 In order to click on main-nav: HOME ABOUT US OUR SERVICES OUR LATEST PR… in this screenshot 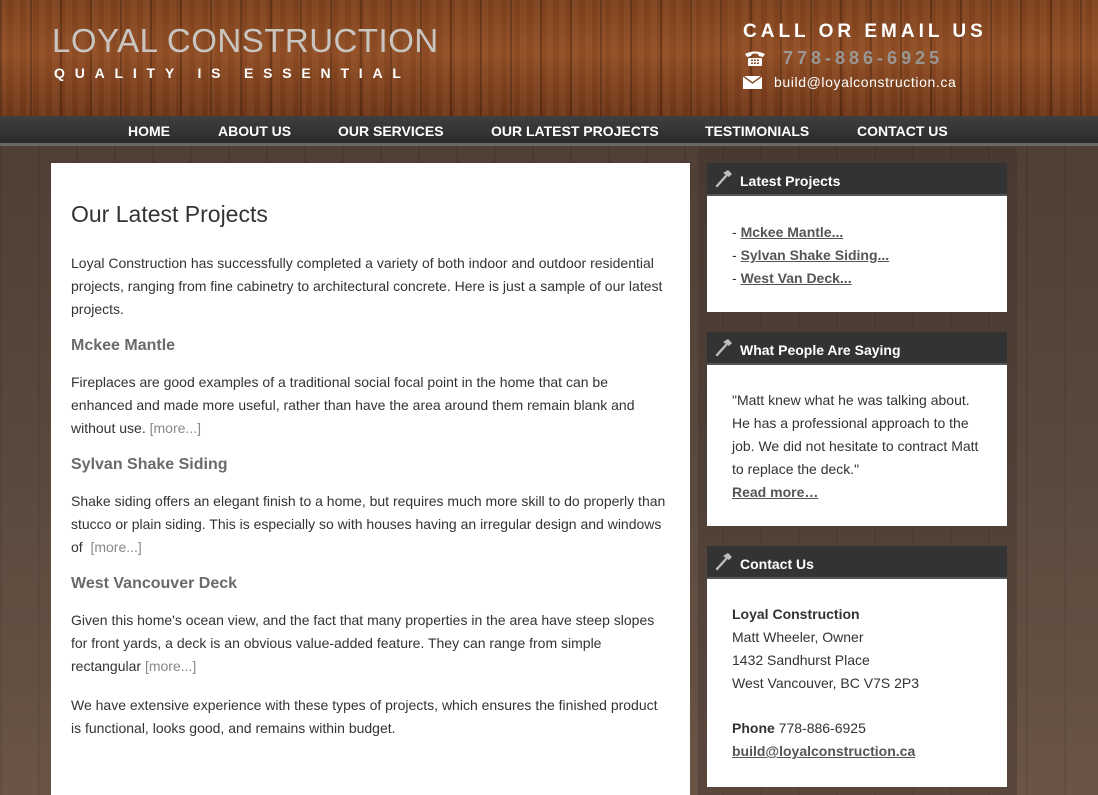, I will do `click(549, 131)`.